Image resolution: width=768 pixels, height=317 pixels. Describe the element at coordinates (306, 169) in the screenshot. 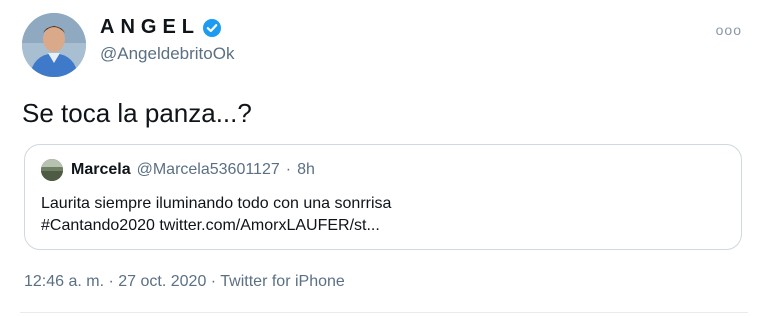

I see `quoted-time: 8h` at that location.